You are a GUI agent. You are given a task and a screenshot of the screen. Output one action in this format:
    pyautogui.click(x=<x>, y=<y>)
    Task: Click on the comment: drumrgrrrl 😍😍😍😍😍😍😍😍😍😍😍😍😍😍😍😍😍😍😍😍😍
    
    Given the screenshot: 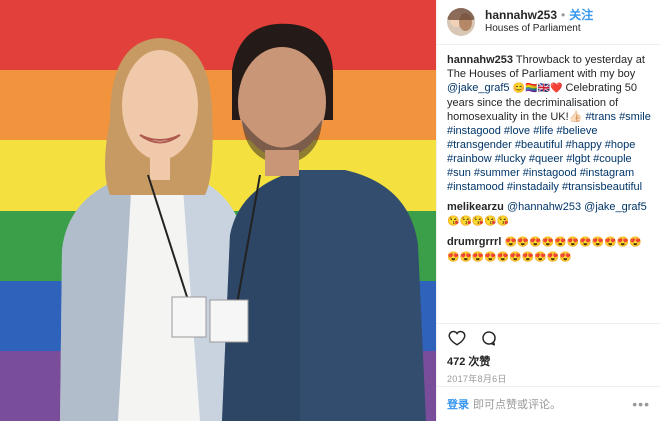 What is the action you would take?
    pyautogui.click(x=549, y=250)
    